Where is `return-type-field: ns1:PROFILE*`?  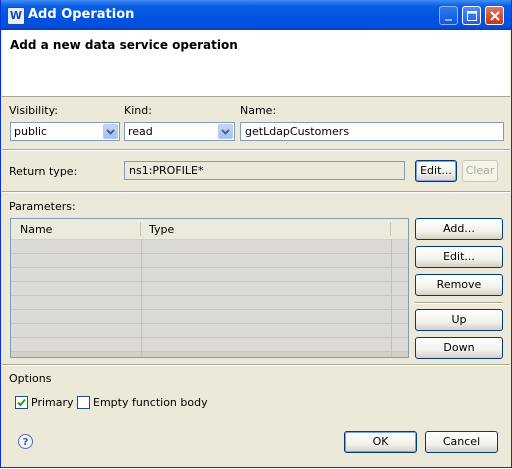 return-type-field: ns1:PROFILE* is located at coordinates (264, 170).